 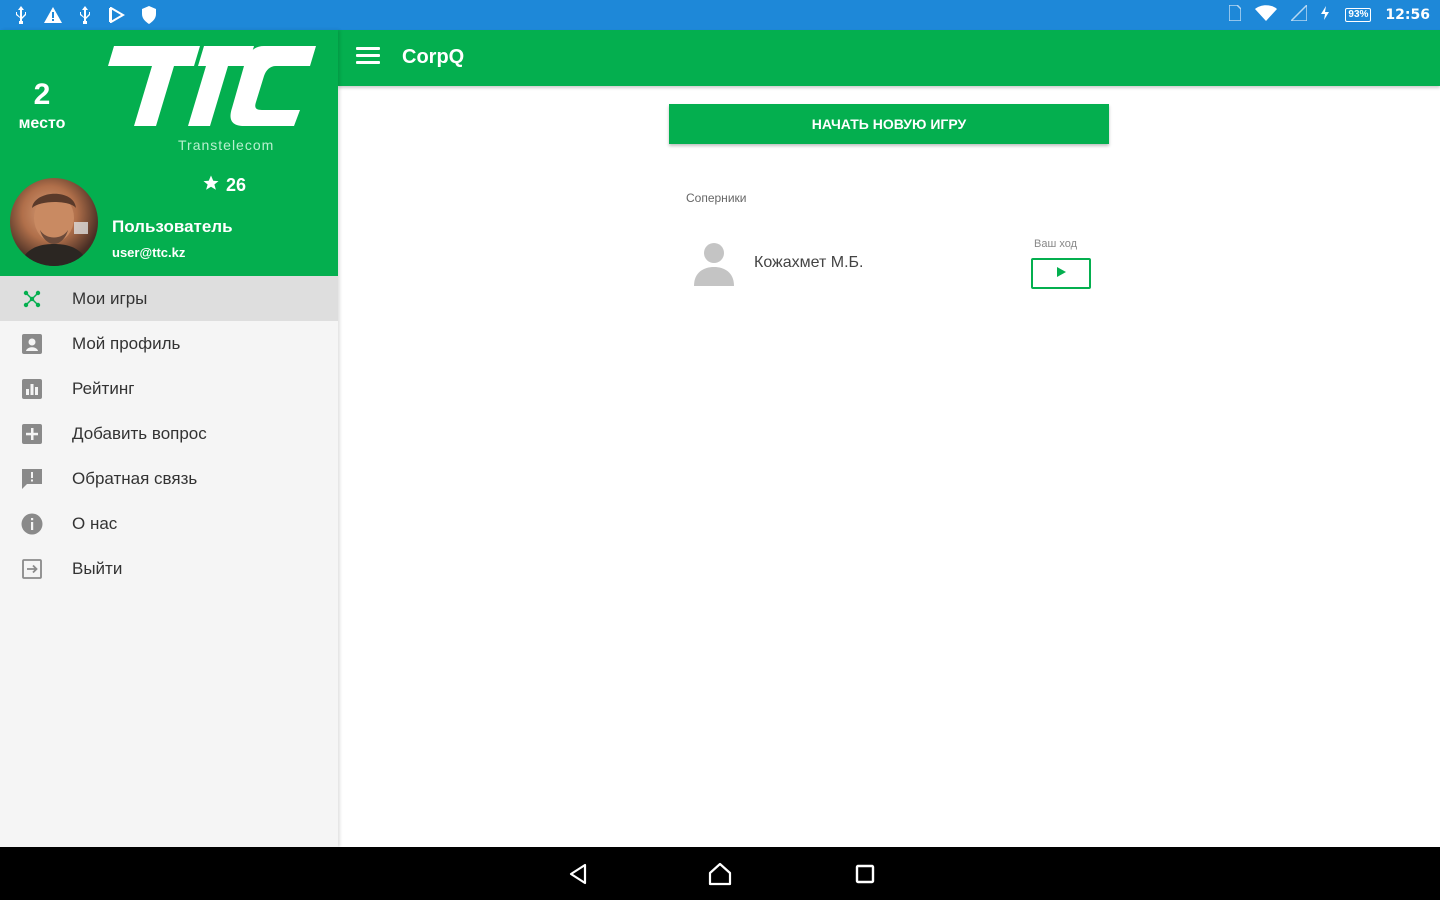 I want to click on menu-item-my-profile: Мой профиль, so click(x=169, y=343).